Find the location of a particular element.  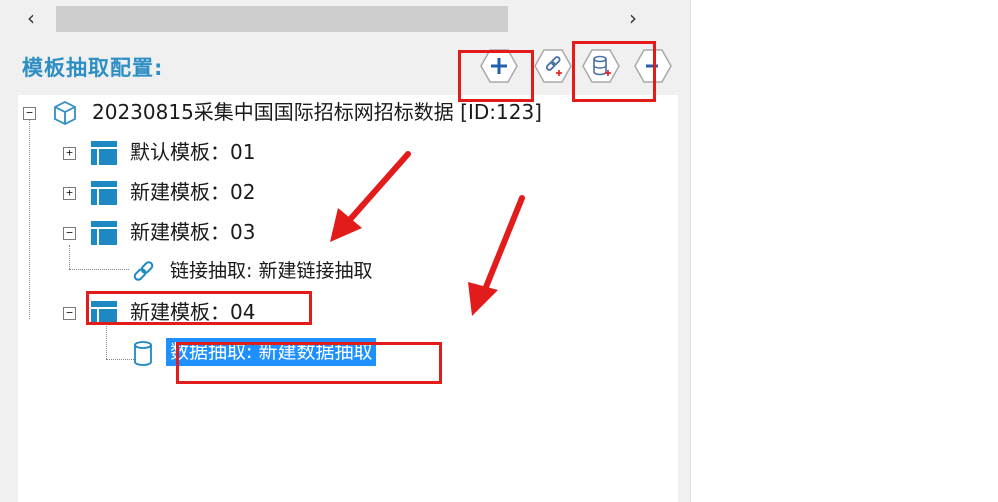

horizontal-scrollbar: ‹ › is located at coordinates (333, 18).